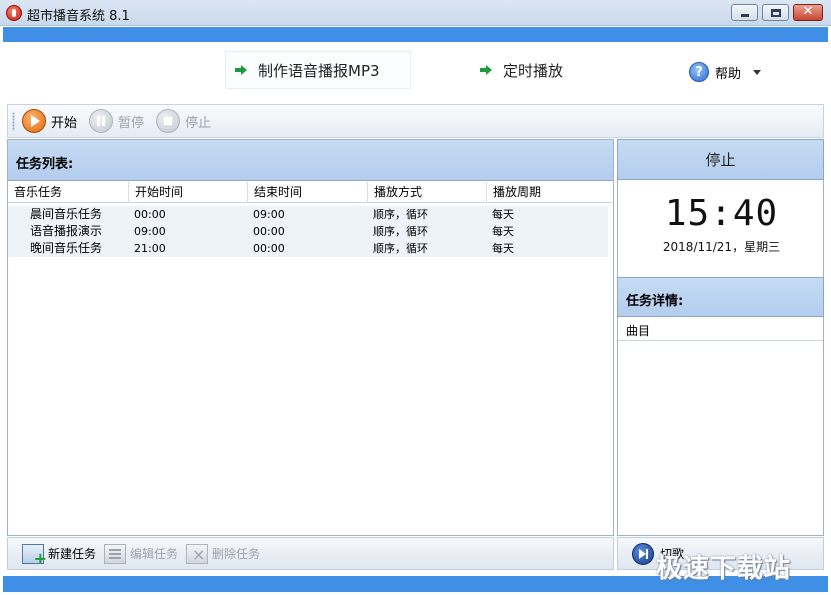 The height and width of the screenshot is (595, 831). What do you see at coordinates (49, 121) in the screenshot?
I see `start-button: 开始` at bounding box center [49, 121].